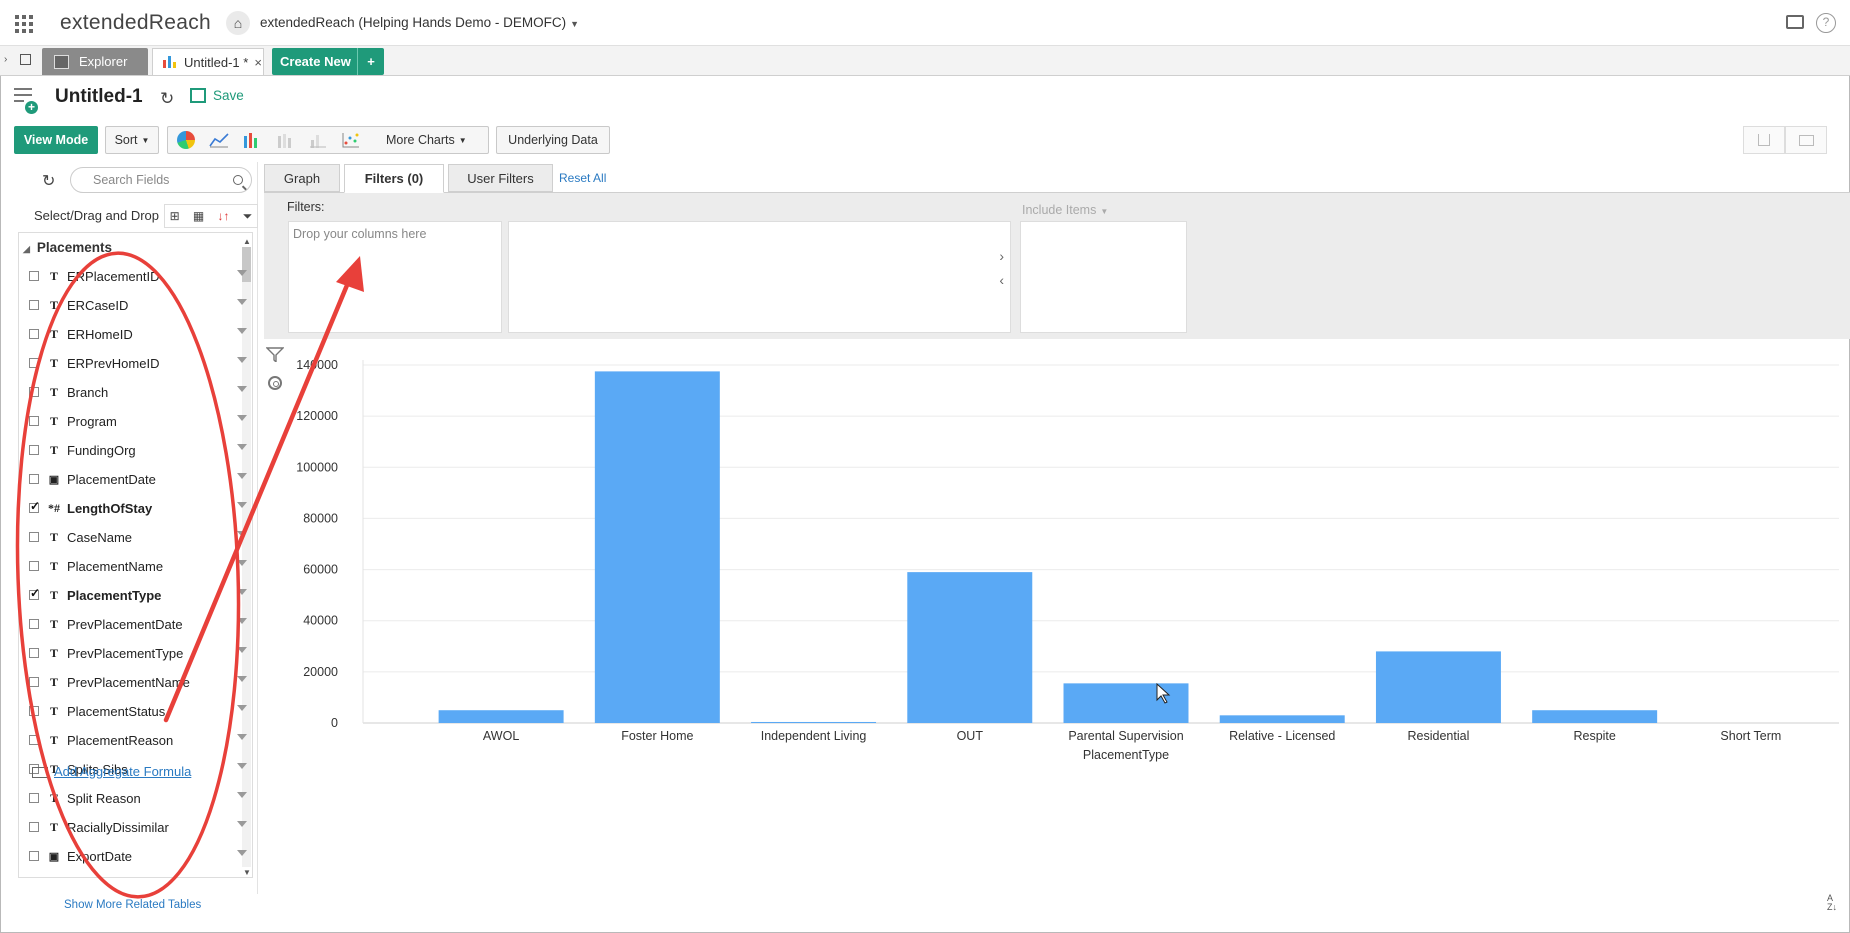 The image size is (1850, 933). Describe the element at coordinates (138, 363) in the screenshot. I see `field-item: T ERPrevHomeID` at that location.